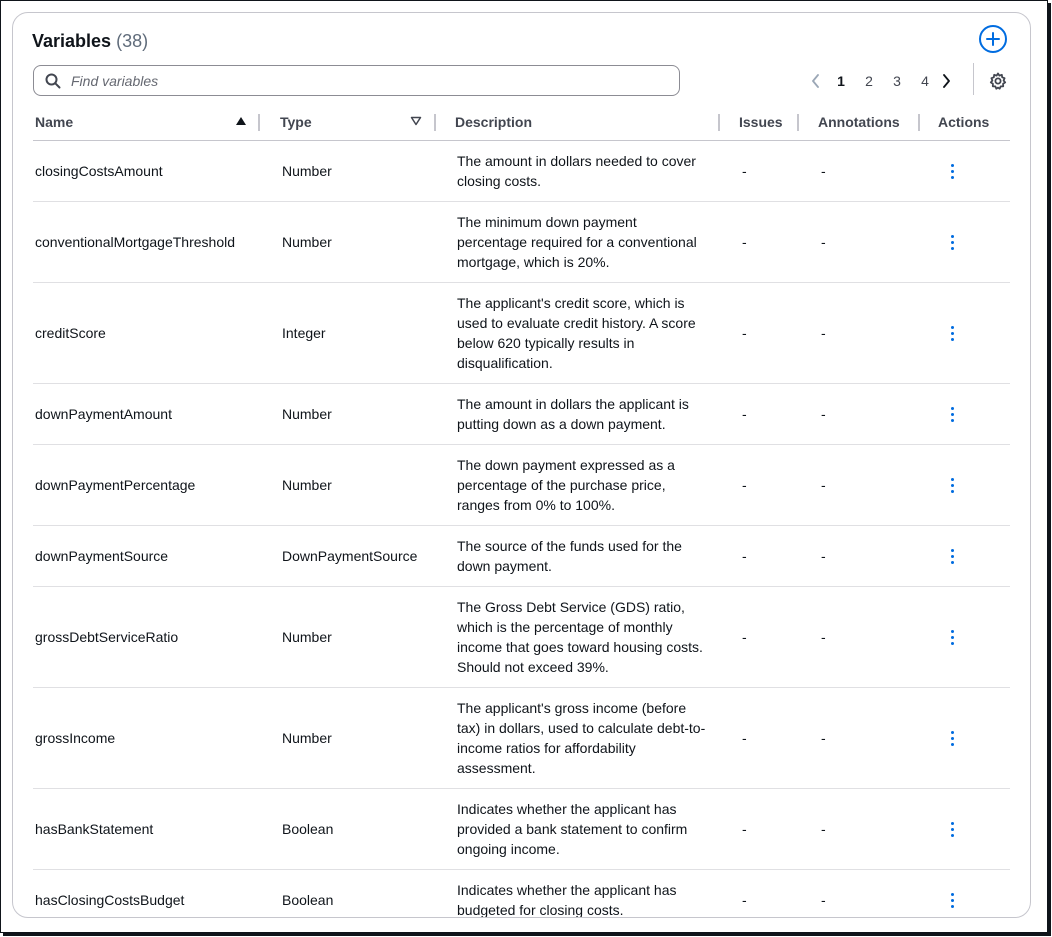 The width and height of the screenshot is (1052, 937). What do you see at coordinates (146, 242) in the screenshot?
I see `variable-name: conventionalMortgageThreshold` at bounding box center [146, 242].